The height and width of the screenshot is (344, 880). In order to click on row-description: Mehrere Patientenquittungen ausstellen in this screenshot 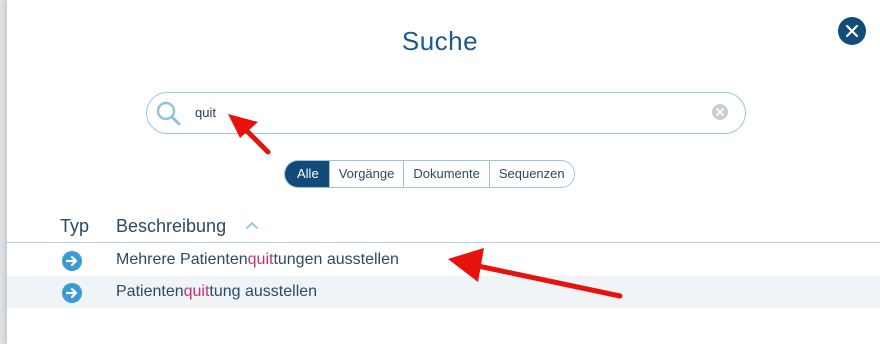, I will do `click(257, 260)`.